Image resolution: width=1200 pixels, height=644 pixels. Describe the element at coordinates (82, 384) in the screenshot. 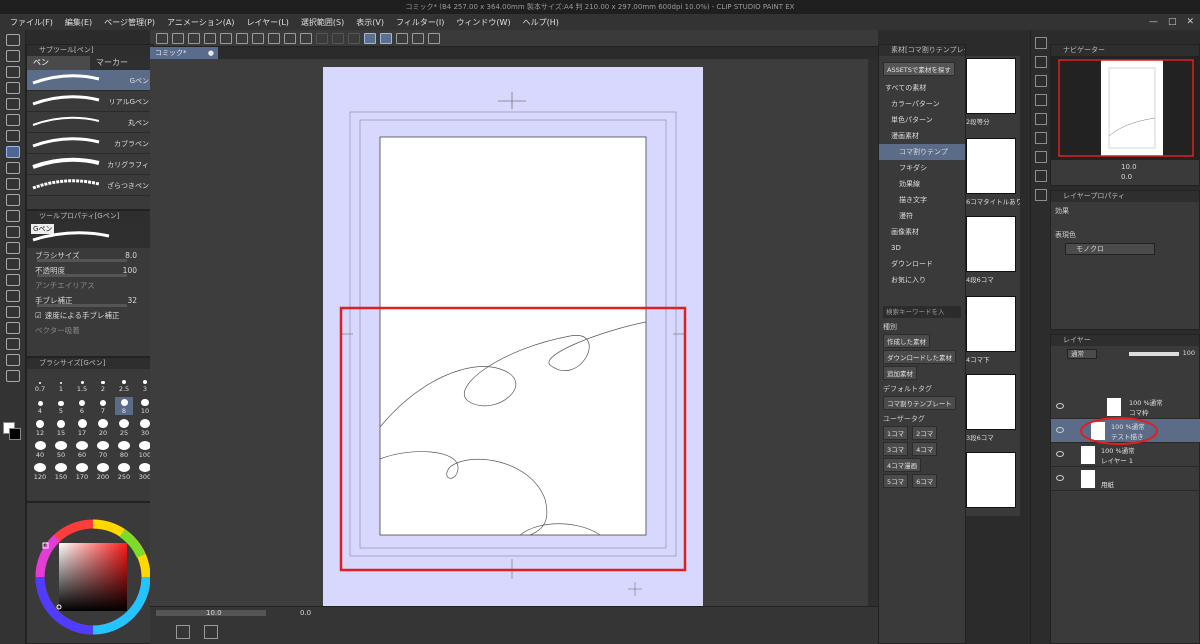

I see `brush-size-cell: 1.5` at that location.